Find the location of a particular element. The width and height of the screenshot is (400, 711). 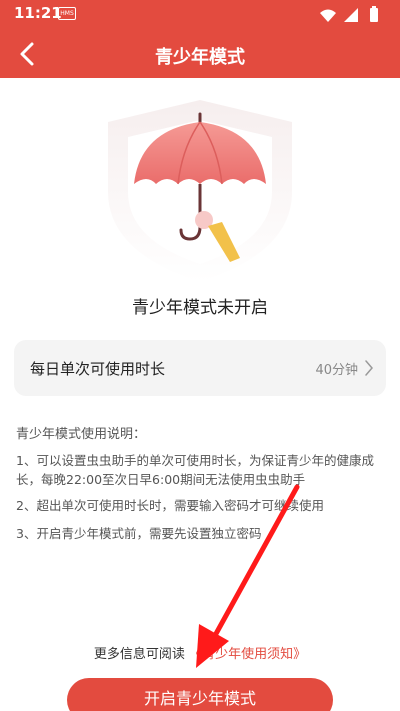

teen-mode-illustration is located at coordinates (200, 191).